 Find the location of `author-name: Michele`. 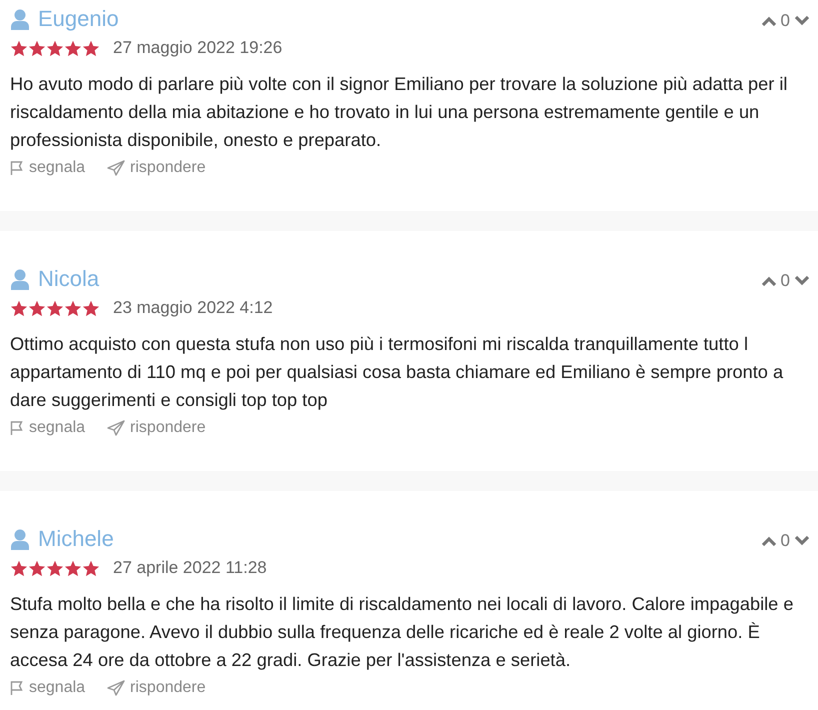

author-name: Michele is located at coordinates (76, 539).